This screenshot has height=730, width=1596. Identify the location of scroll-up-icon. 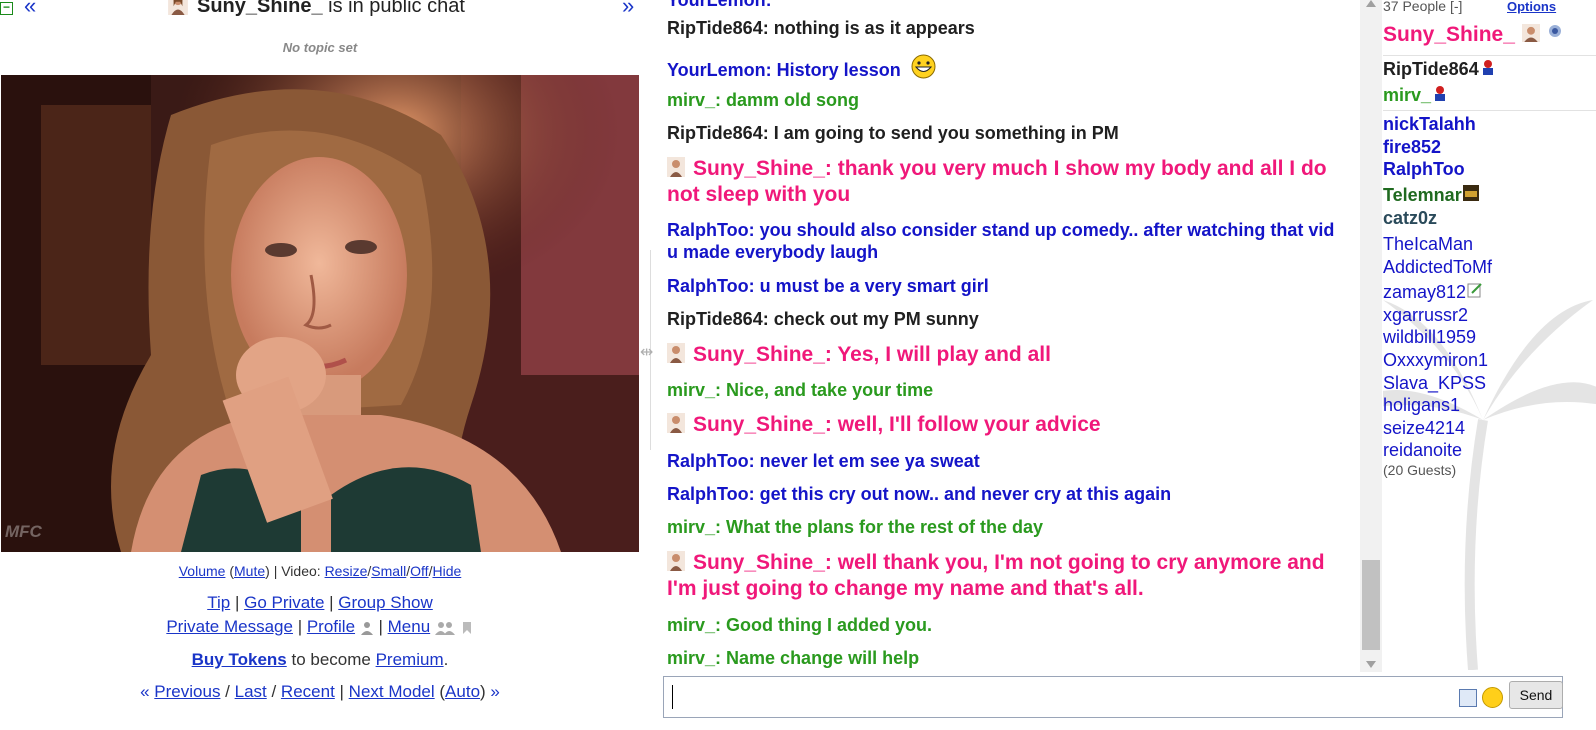
(1371, 3).